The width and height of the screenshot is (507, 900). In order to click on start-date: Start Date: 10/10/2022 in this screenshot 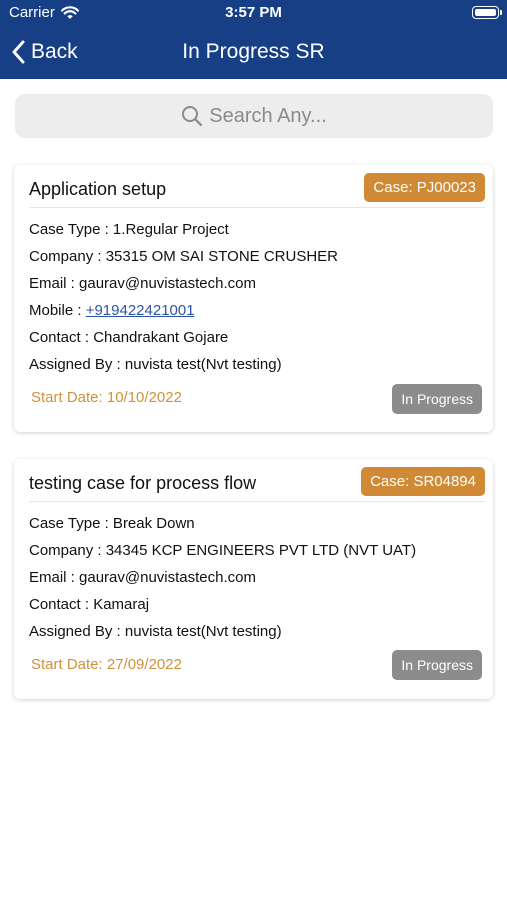, I will do `click(106, 397)`.